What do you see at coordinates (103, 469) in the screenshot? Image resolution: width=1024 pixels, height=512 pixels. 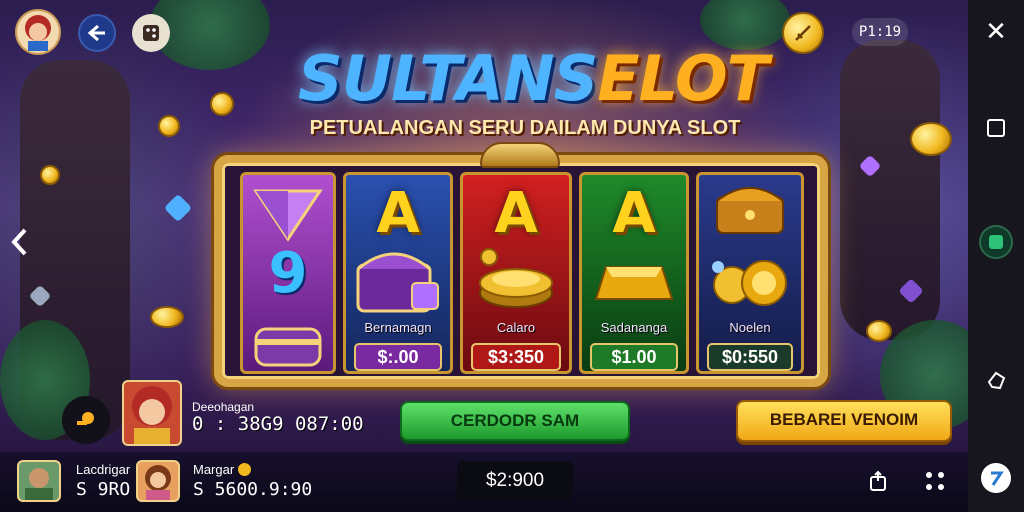 I see `user-1-label: Lacdrigar` at bounding box center [103, 469].